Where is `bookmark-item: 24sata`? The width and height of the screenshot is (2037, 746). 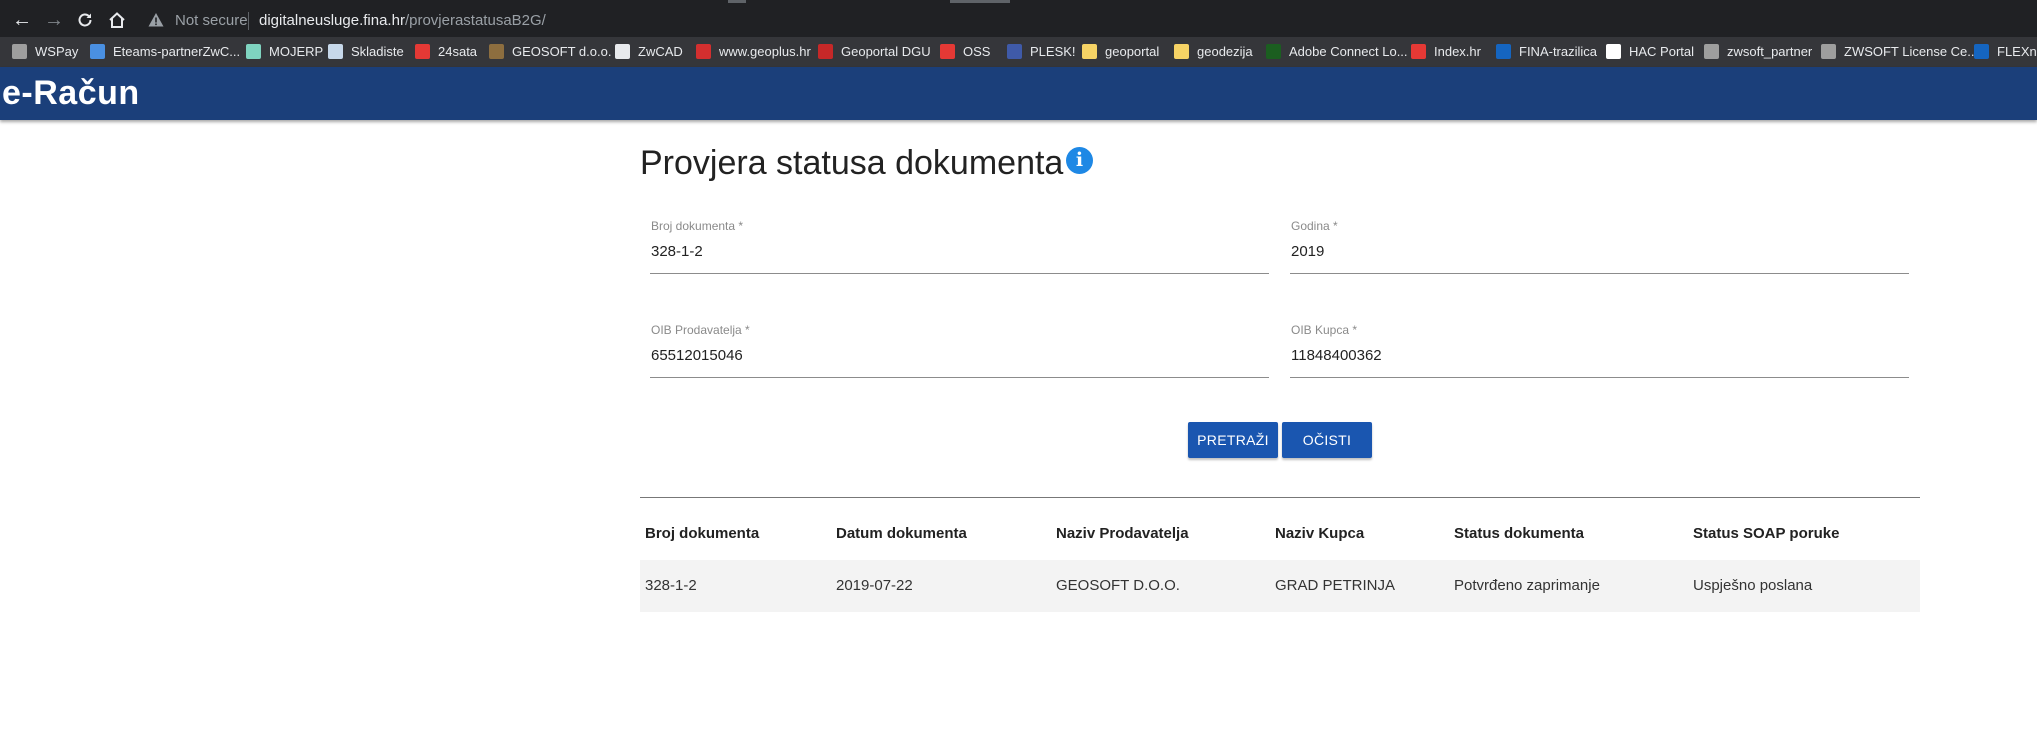
bookmark-item: 24sata is located at coordinates (446, 52).